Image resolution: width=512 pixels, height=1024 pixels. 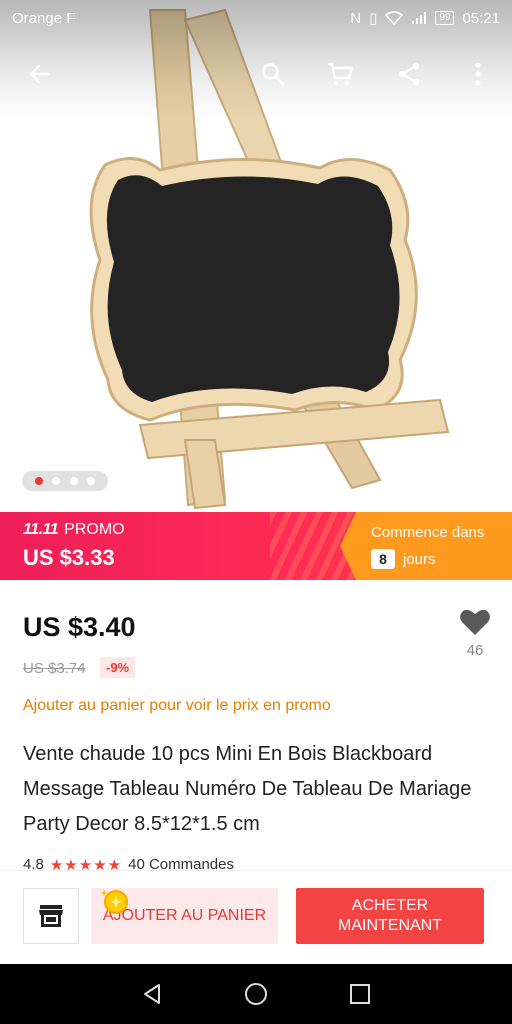 What do you see at coordinates (256, 18) in the screenshot?
I see `status-bar: Orange F N ▯ 99 05:21` at bounding box center [256, 18].